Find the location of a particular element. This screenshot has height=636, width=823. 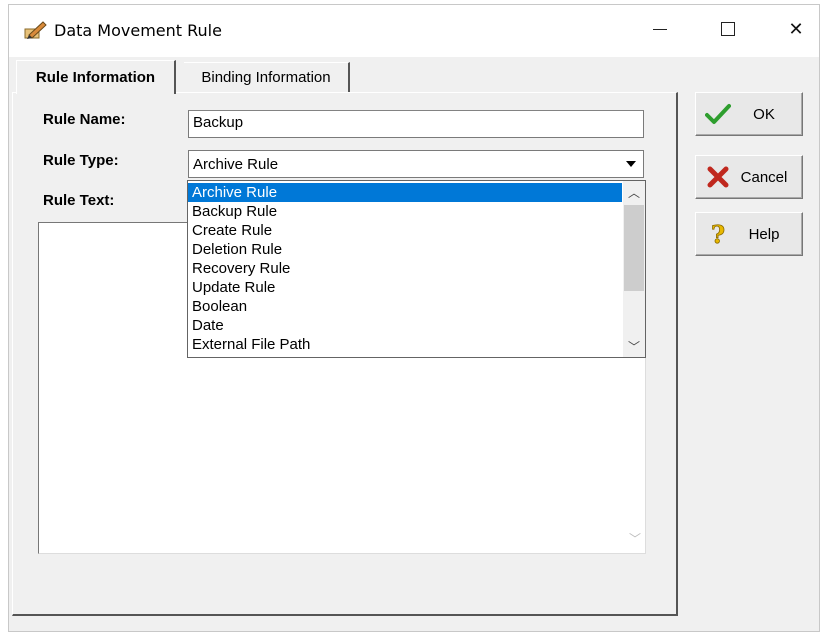

dropdown-option: Deletion Rule is located at coordinates (405, 249).